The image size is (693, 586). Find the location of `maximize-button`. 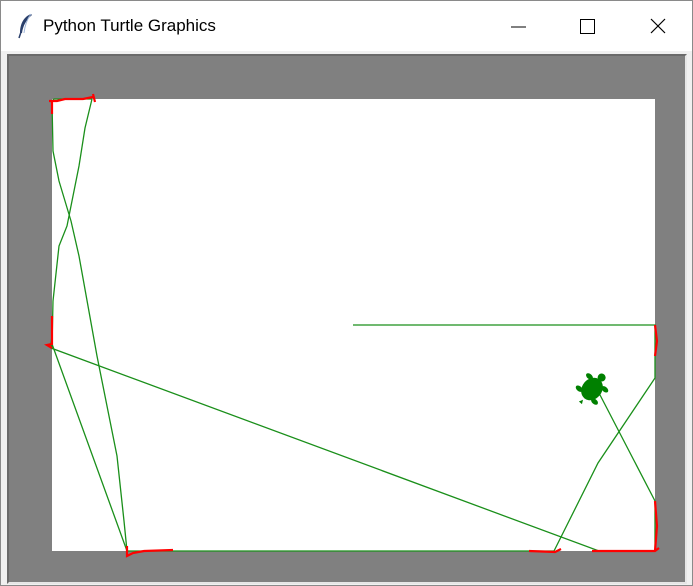

maximize-button is located at coordinates (587, 26).